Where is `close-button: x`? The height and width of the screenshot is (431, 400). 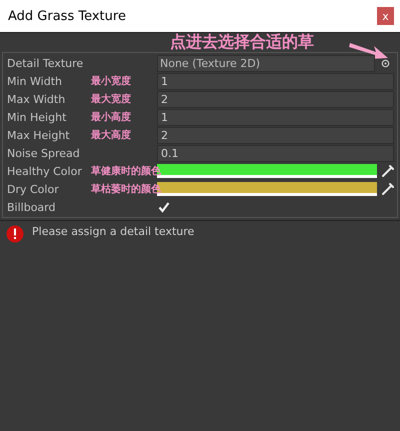
close-button: x is located at coordinates (385, 16).